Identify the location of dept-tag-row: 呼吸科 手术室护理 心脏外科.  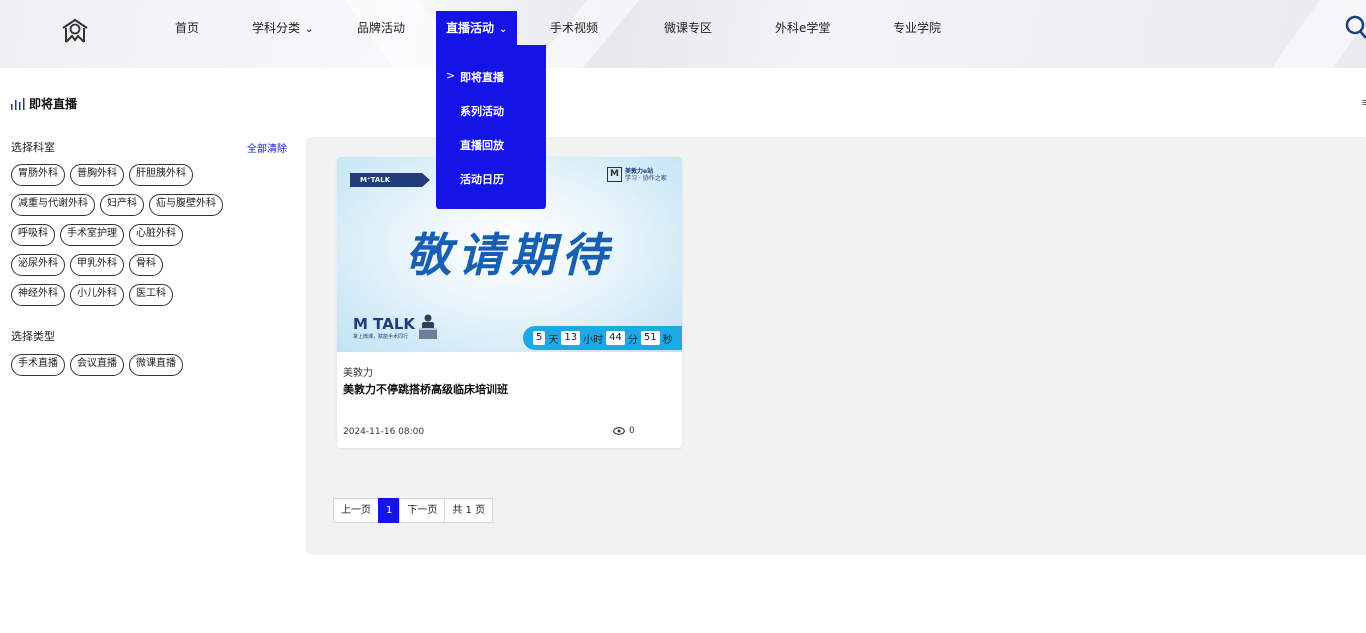
(97, 235).